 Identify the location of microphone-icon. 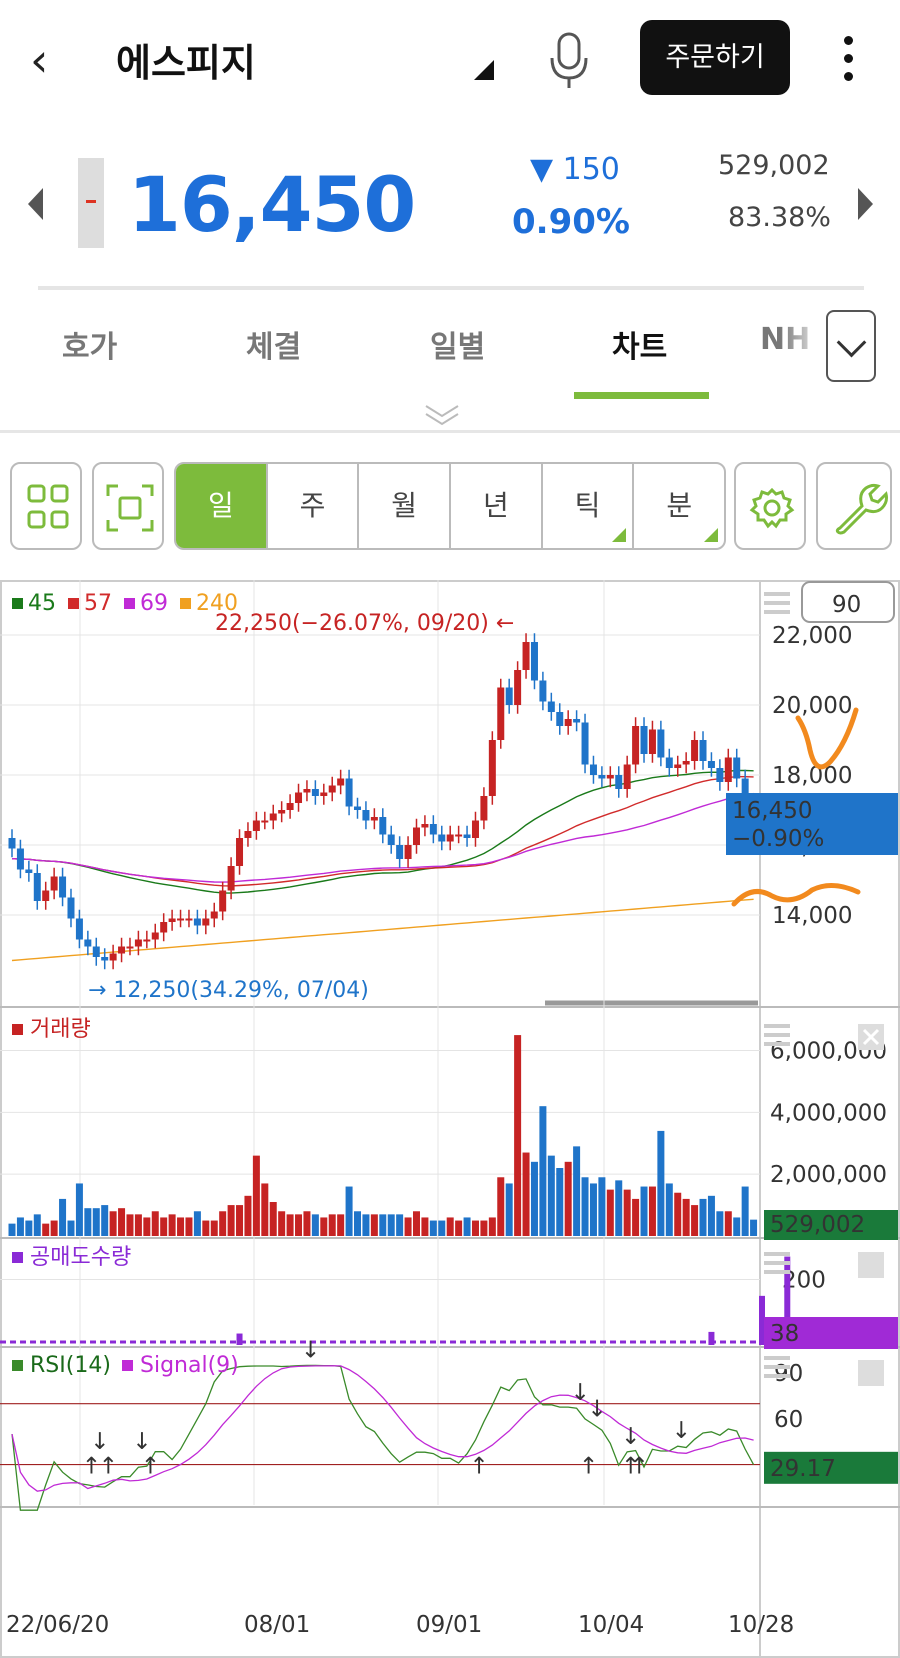
(569, 60).